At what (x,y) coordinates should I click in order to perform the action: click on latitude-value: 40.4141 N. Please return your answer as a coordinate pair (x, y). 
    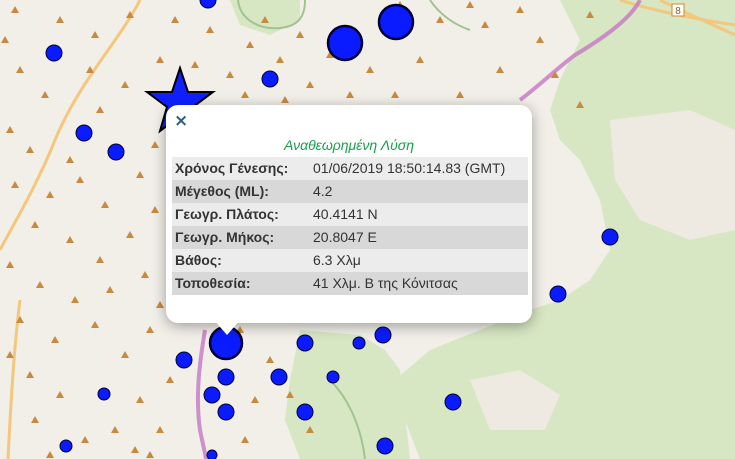
    Looking at the image, I should click on (419, 214).